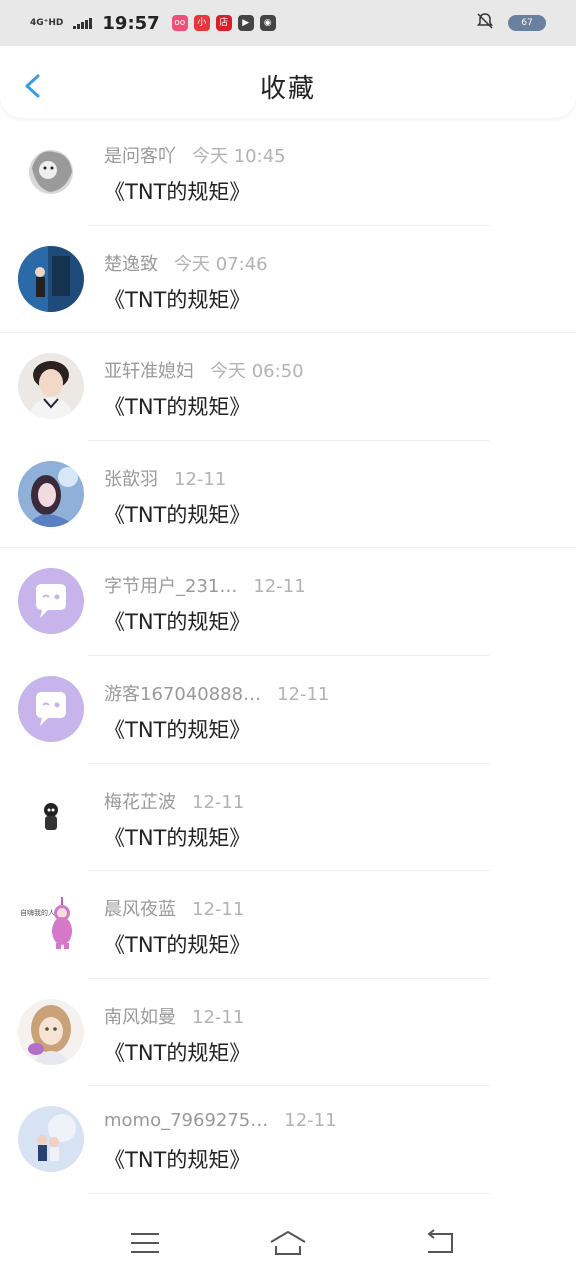 The height and width of the screenshot is (1280, 576). I want to click on page-header: 收藏, so click(288, 82).